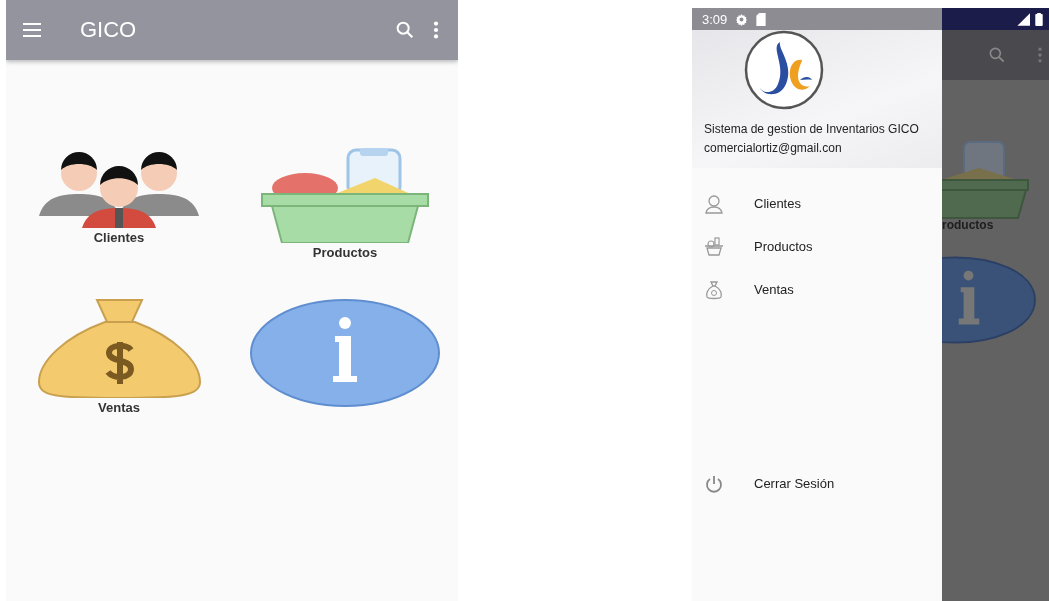  Describe the element at coordinates (119, 237) in the screenshot. I see `tile-label: Clientes` at that location.